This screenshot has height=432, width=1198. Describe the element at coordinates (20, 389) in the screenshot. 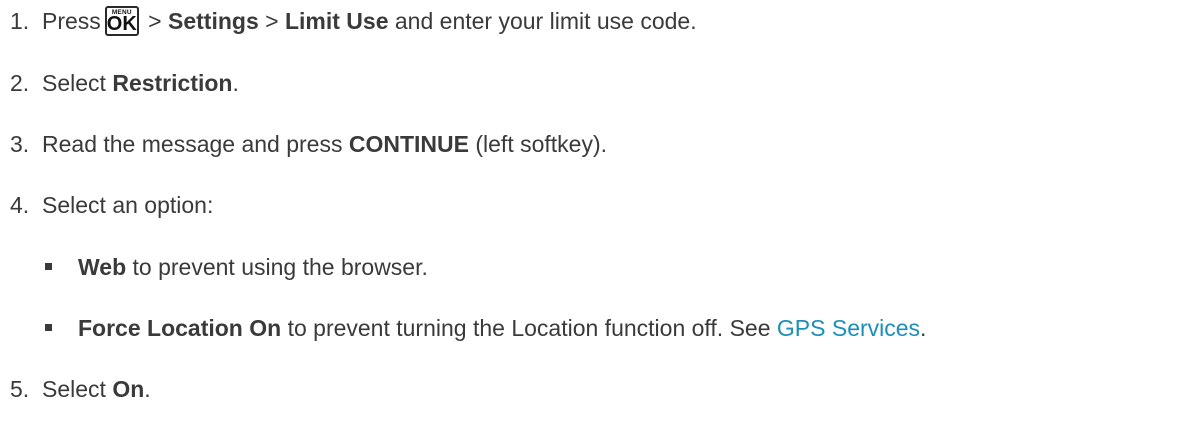

I see `step-number: 5.` at that location.